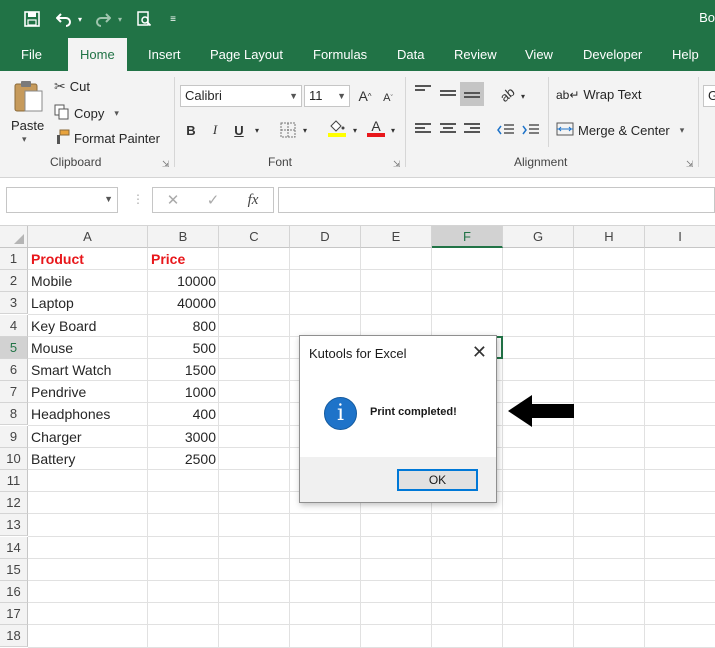  What do you see at coordinates (62, 200) in the screenshot?
I see `name-box: ▼` at bounding box center [62, 200].